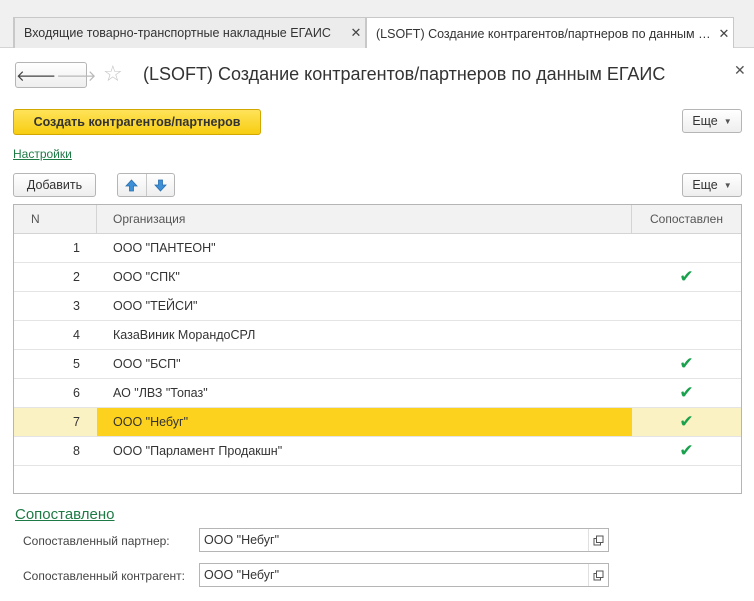 The image size is (754, 601). I want to click on move-up-button, so click(132, 185).